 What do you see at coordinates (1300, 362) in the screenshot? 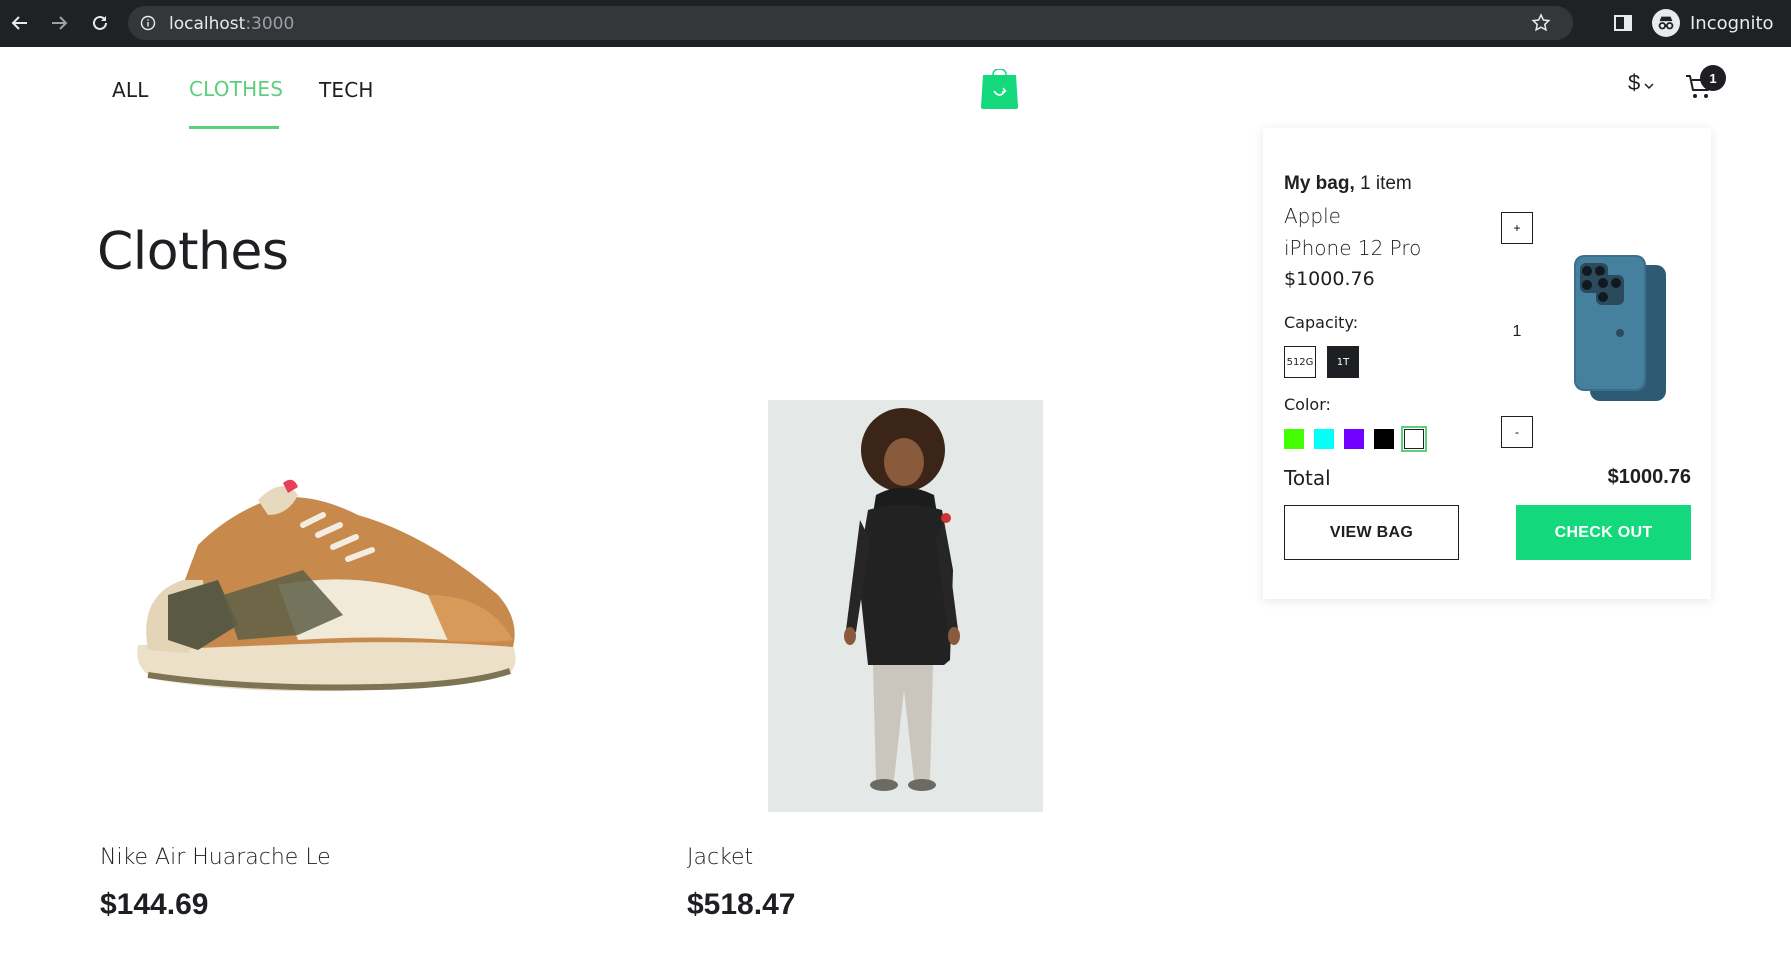
I see `capacity-option-512g: 512G` at bounding box center [1300, 362].